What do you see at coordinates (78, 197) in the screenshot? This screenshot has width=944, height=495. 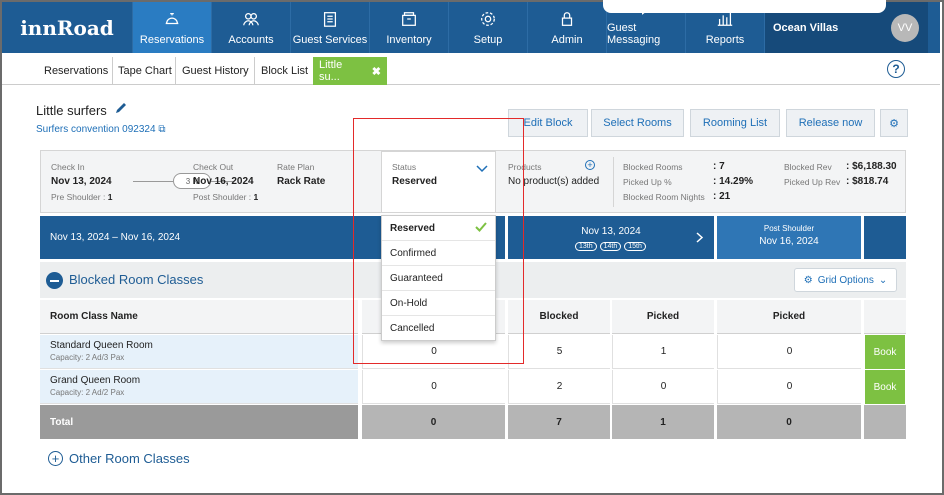 I see `pre-shoulder-label: Pre Shoulder :` at bounding box center [78, 197].